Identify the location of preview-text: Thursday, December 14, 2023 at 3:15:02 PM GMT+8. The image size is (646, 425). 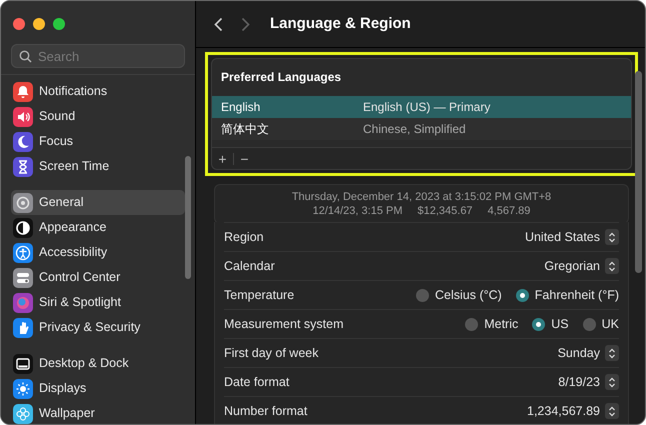
(422, 197).